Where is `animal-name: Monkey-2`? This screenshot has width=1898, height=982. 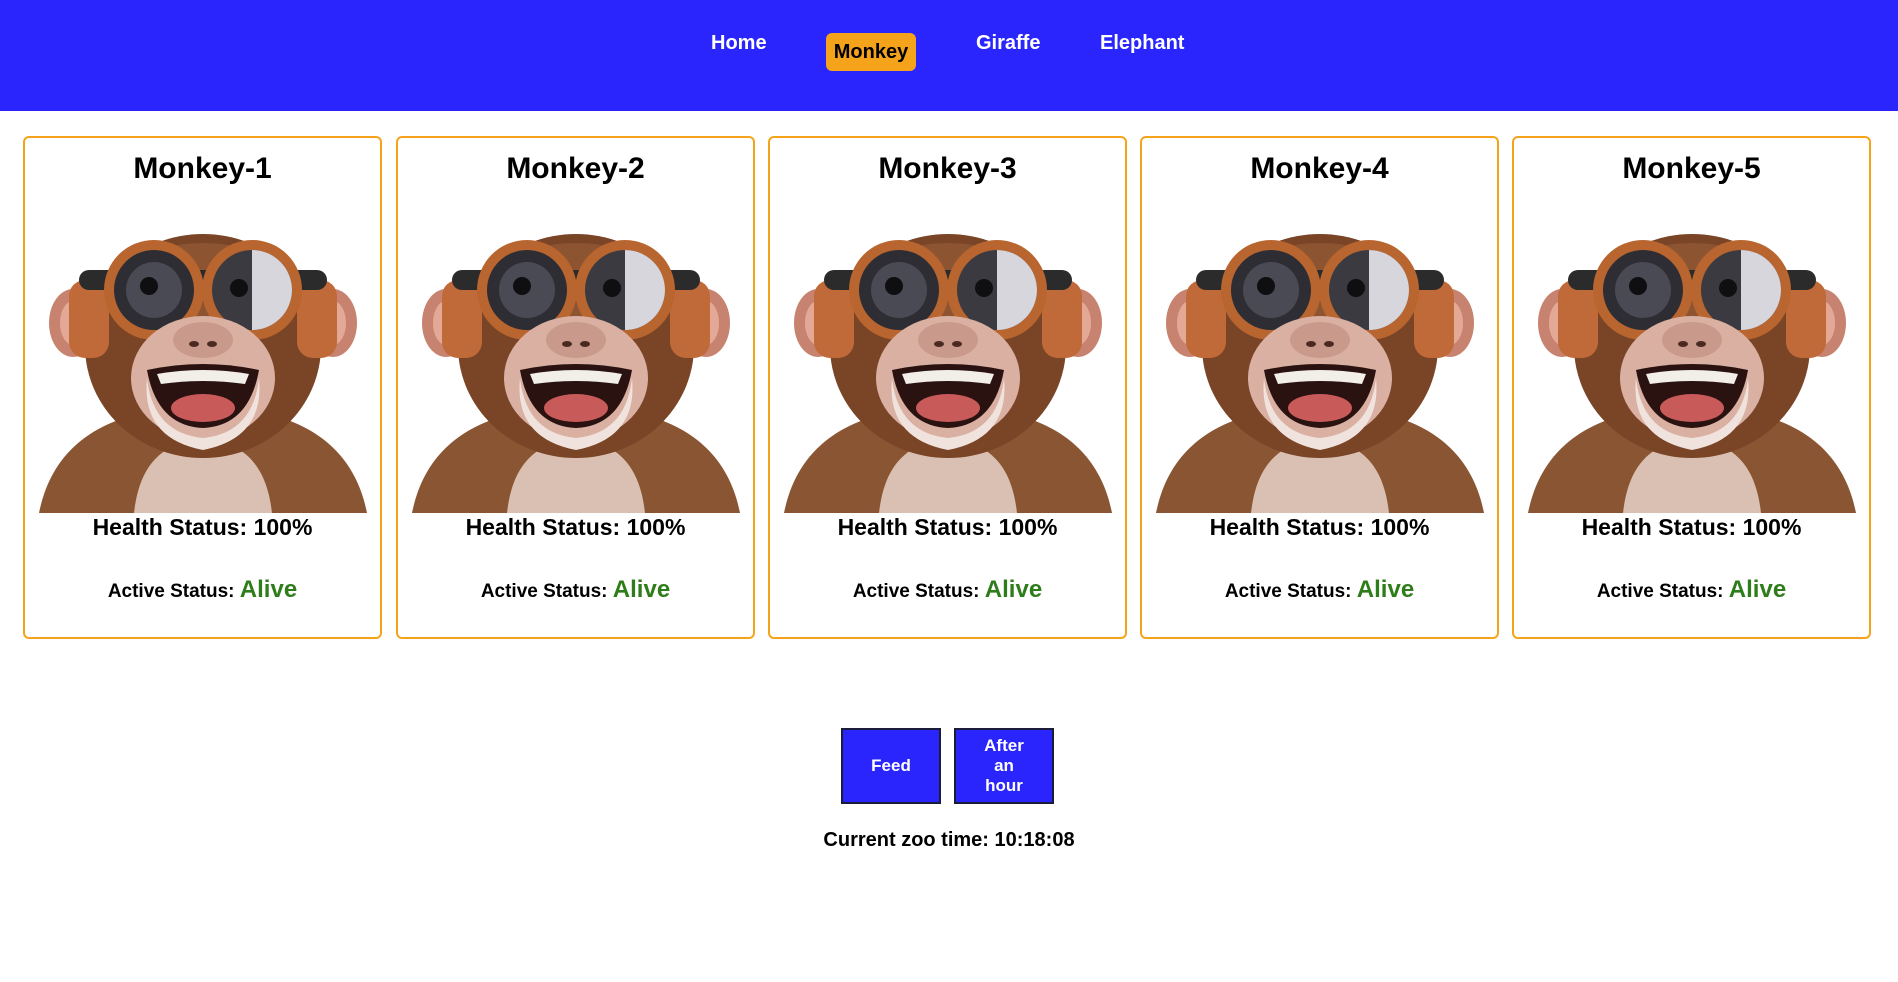 animal-name: Monkey-2 is located at coordinates (575, 168).